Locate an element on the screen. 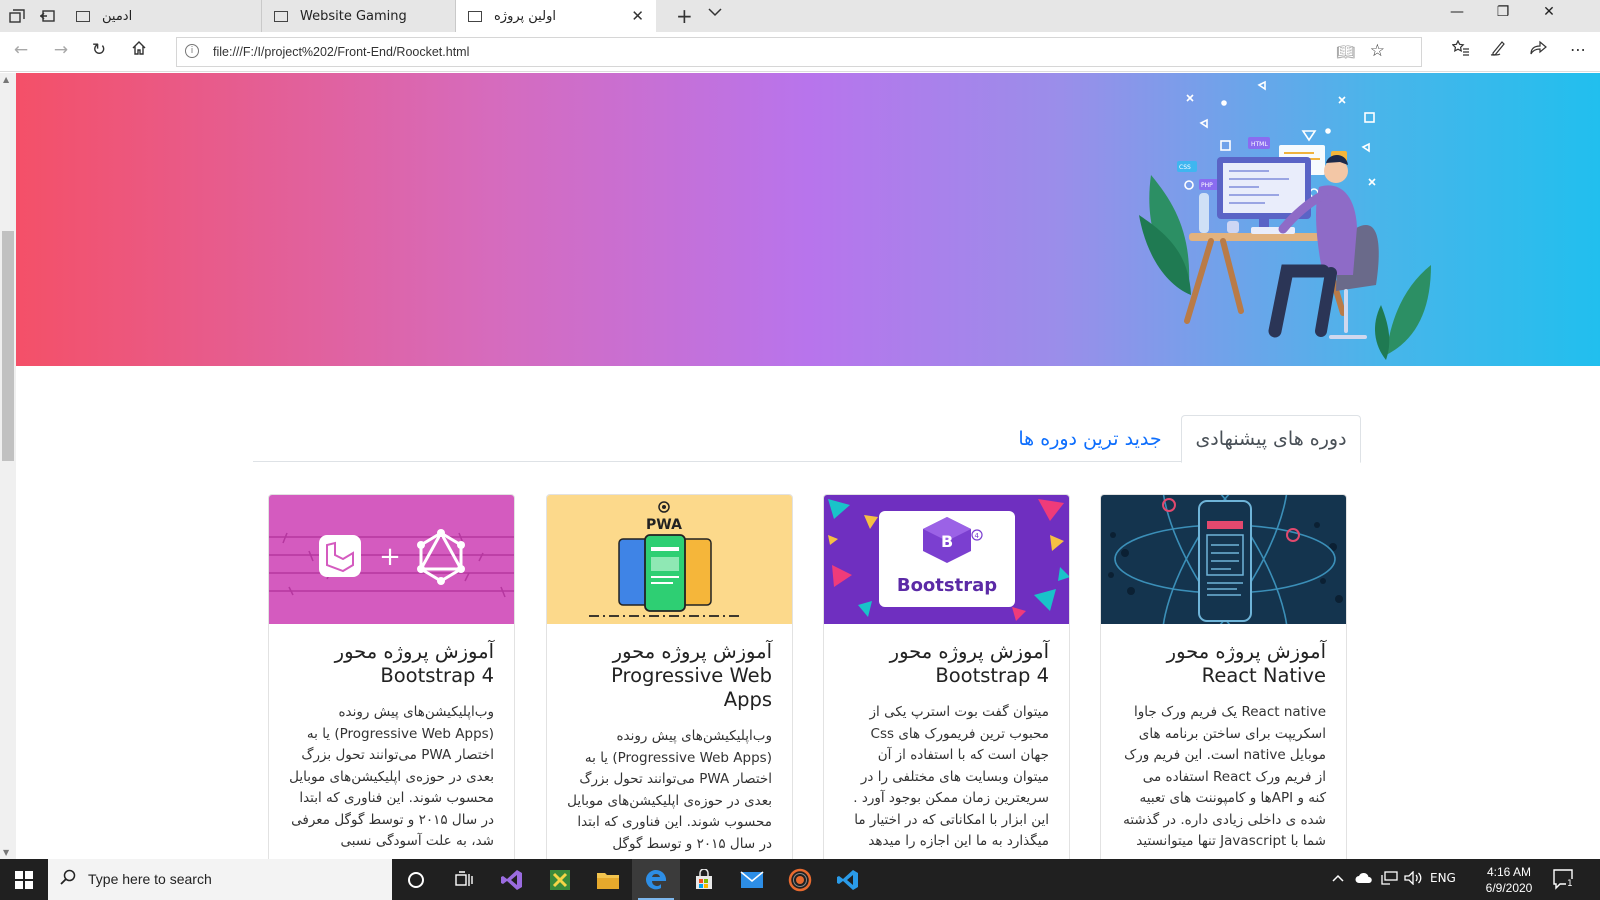  tab-newest-courses: جدید ترین دوره ها is located at coordinates (1090, 438).